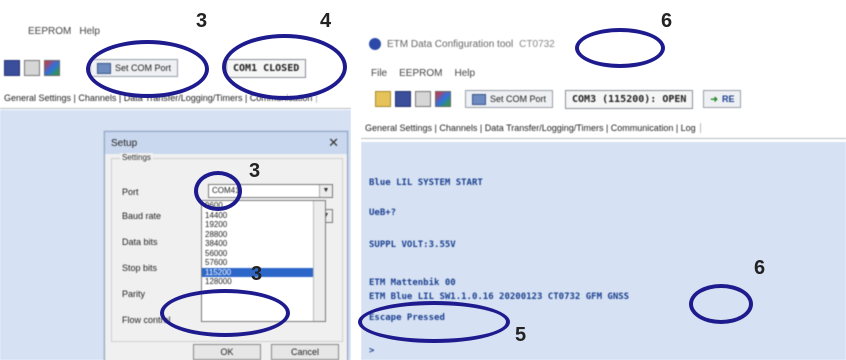 The height and width of the screenshot is (360, 846). What do you see at coordinates (450, 44) in the screenshot?
I see `window-title: ETM Data Configuration tool` at bounding box center [450, 44].